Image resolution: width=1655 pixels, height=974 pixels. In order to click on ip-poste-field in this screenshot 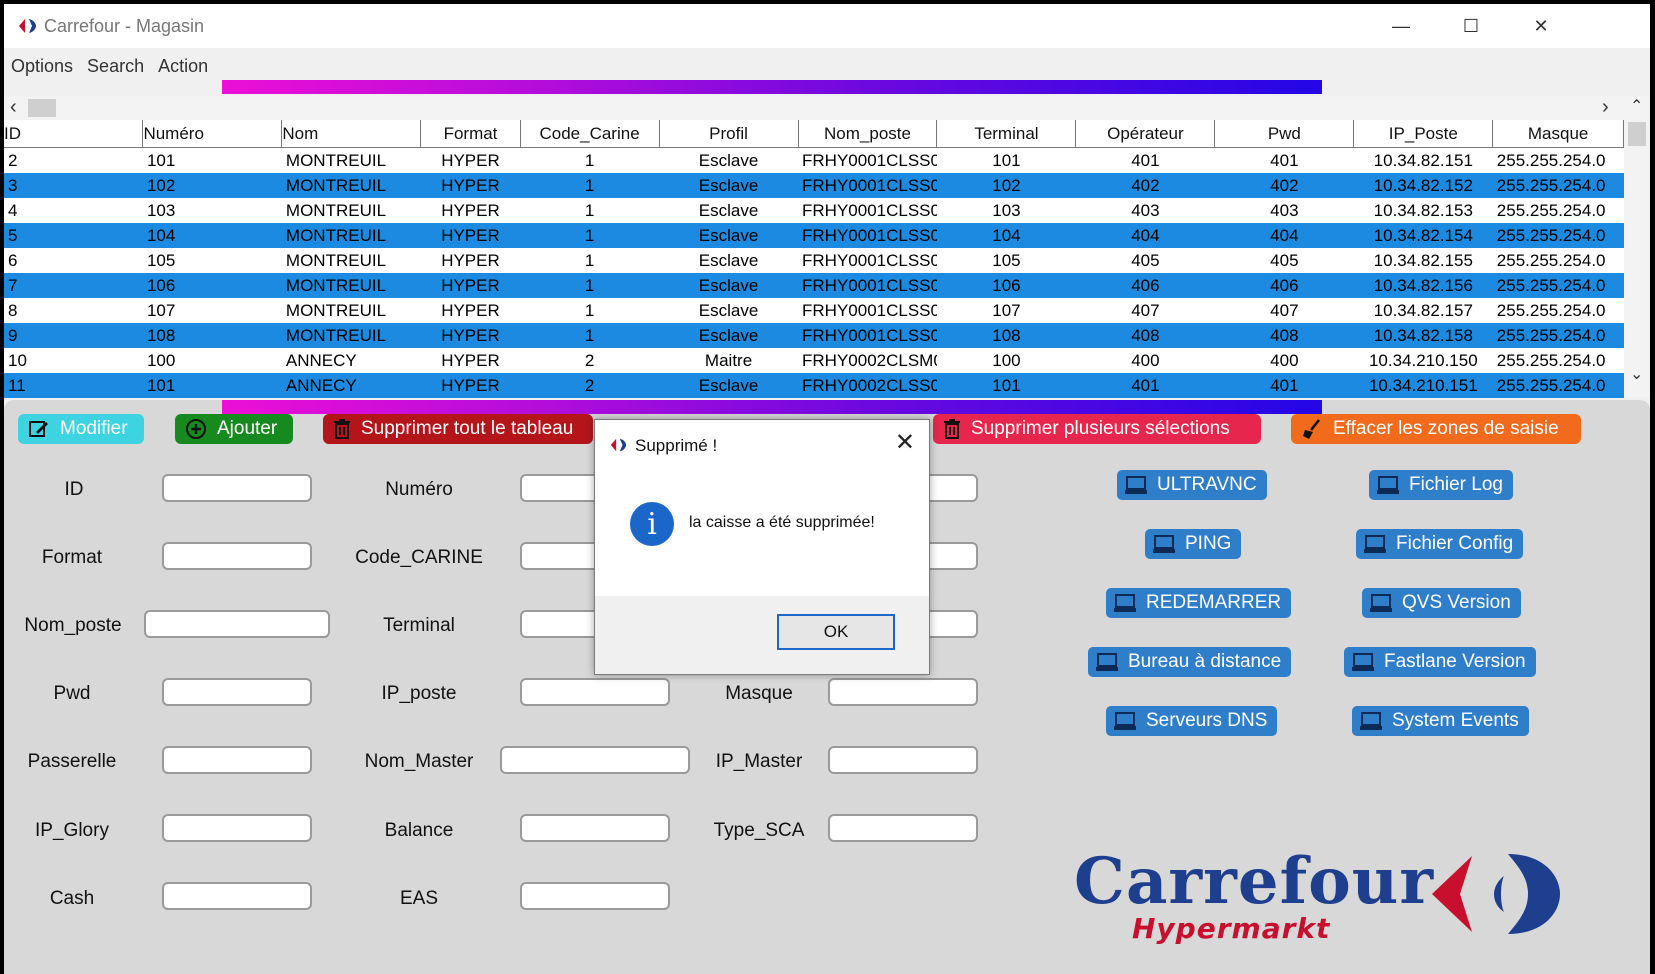, I will do `click(595, 692)`.